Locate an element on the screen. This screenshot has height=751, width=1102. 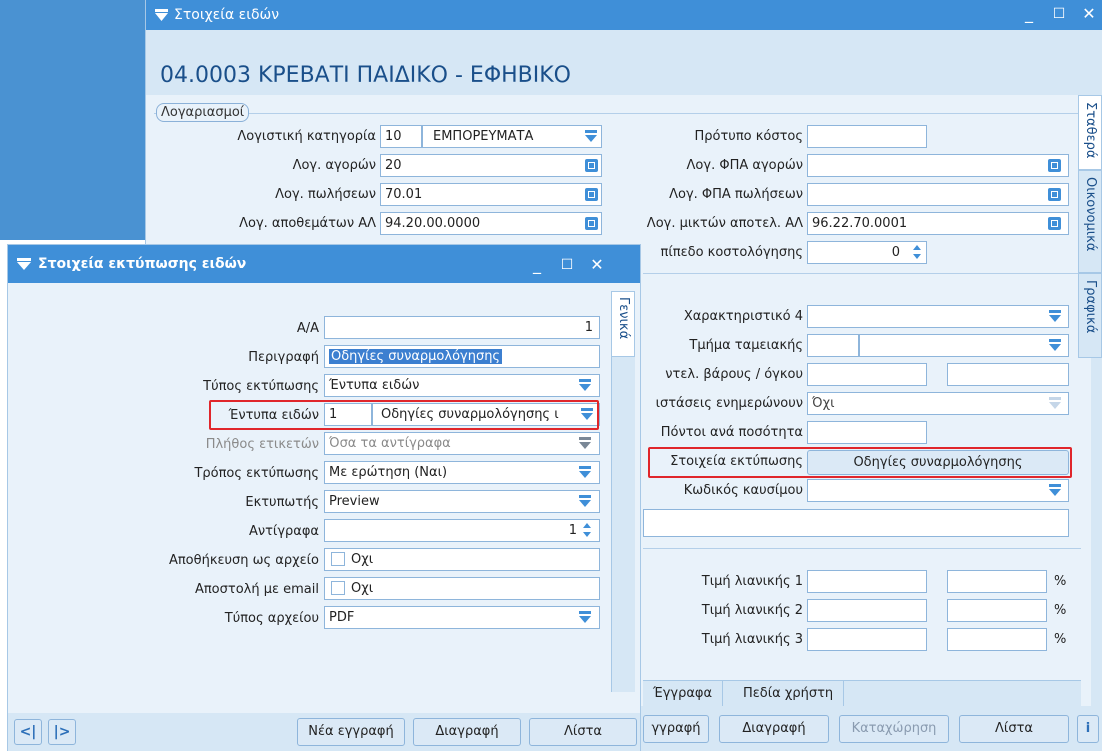
send-email-field: Οχι is located at coordinates (462, 588).